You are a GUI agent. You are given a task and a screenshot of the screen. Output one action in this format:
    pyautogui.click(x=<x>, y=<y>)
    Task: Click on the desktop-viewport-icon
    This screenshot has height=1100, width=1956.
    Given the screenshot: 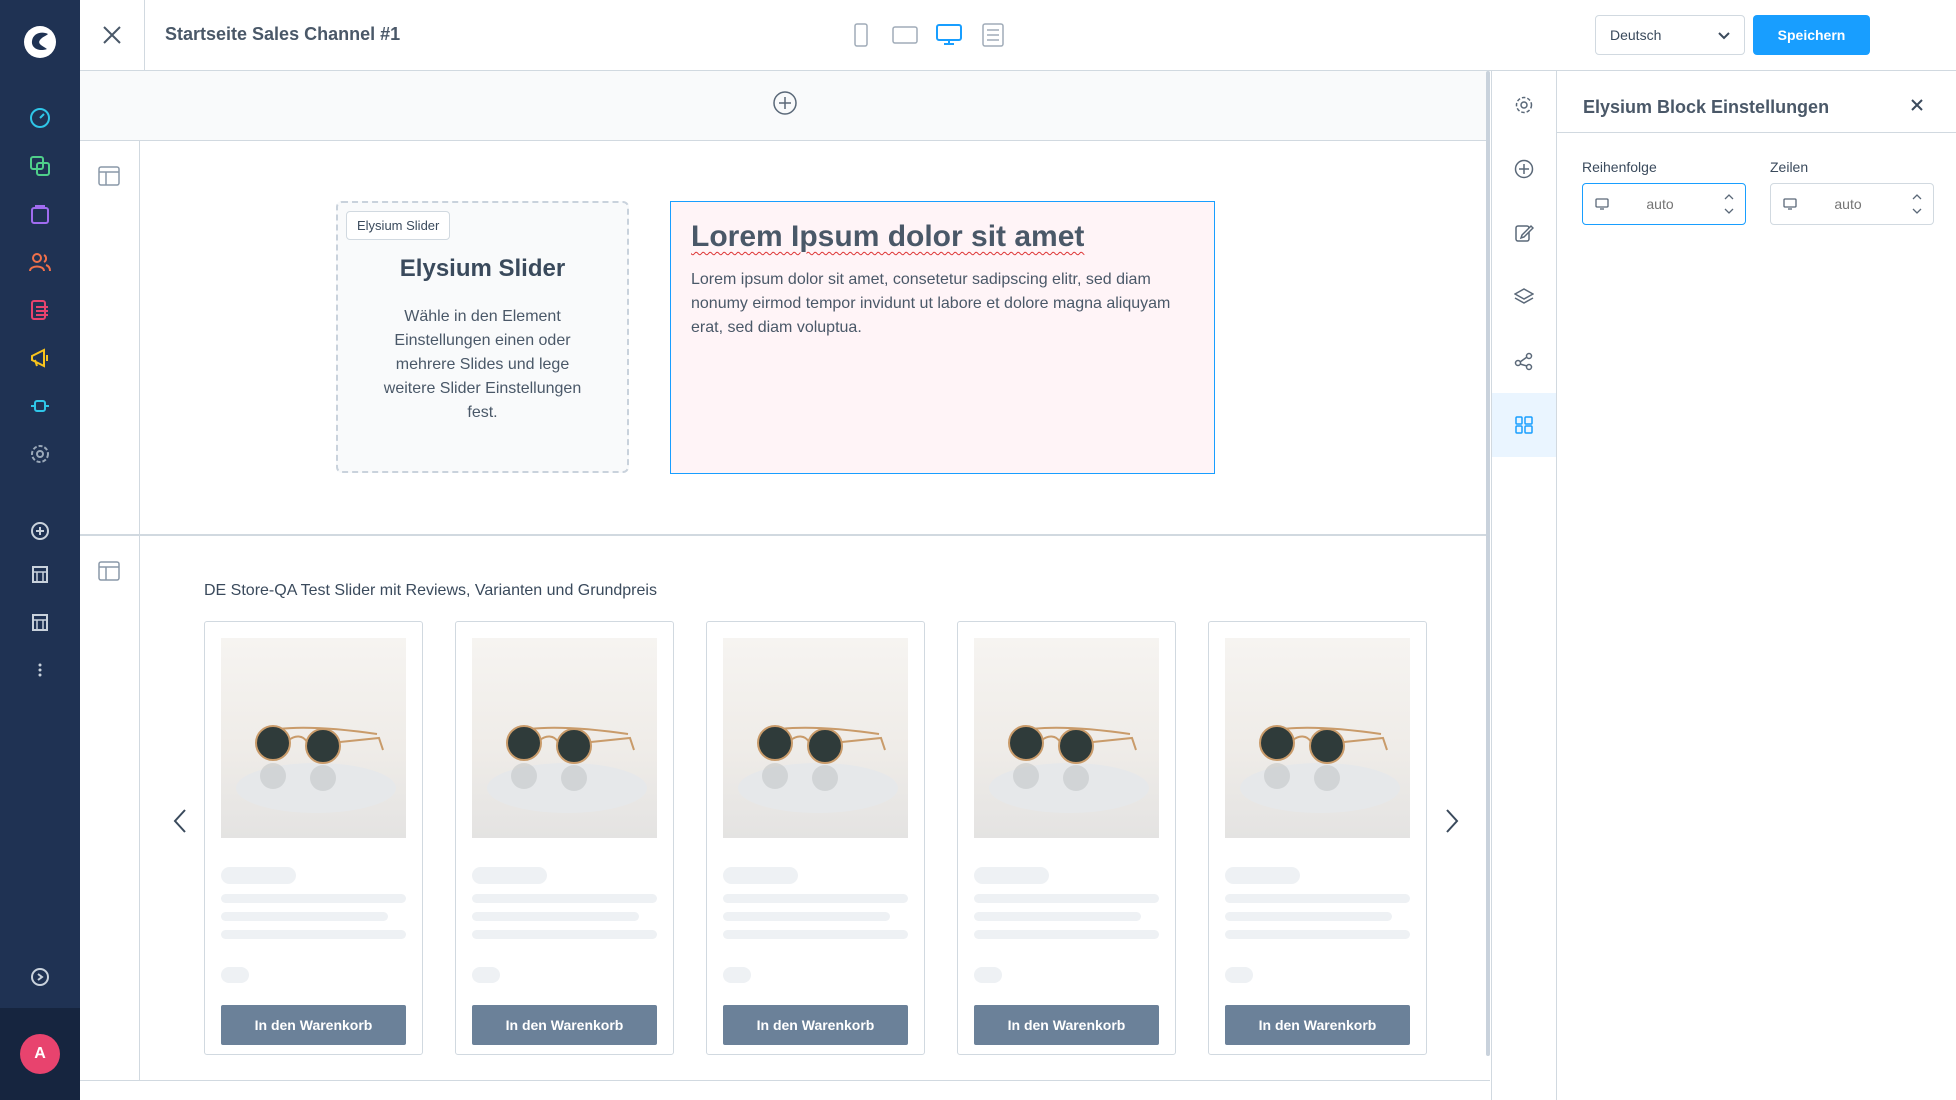 What is the action you would take?
    pyautogui.click(x=949, y=35)
    